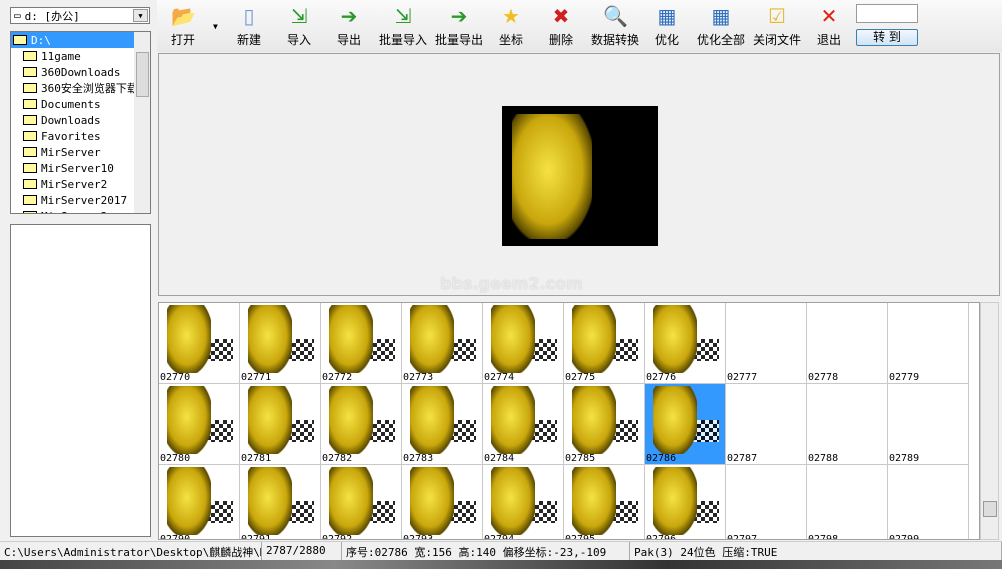  I want to click on thumbnail: 02786, so click(685, 424).